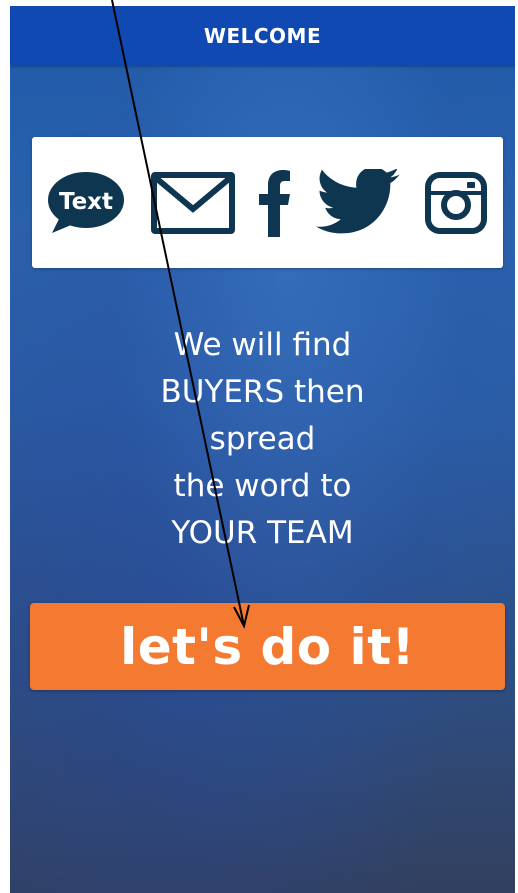 This screenshot has width=518, height=893. I want to click on tagline-line: spread, so click(262, 439).